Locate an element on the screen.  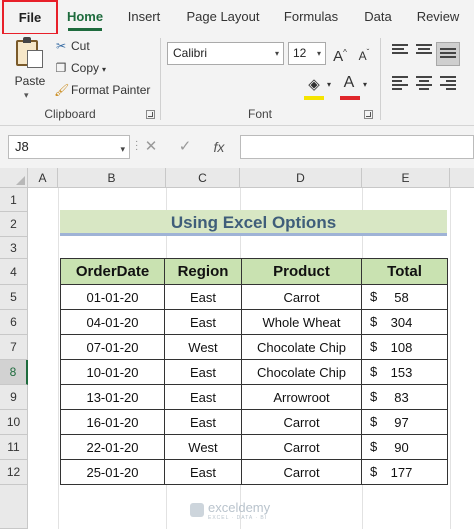
column-header-a: A is located at coordinates (43, 178).